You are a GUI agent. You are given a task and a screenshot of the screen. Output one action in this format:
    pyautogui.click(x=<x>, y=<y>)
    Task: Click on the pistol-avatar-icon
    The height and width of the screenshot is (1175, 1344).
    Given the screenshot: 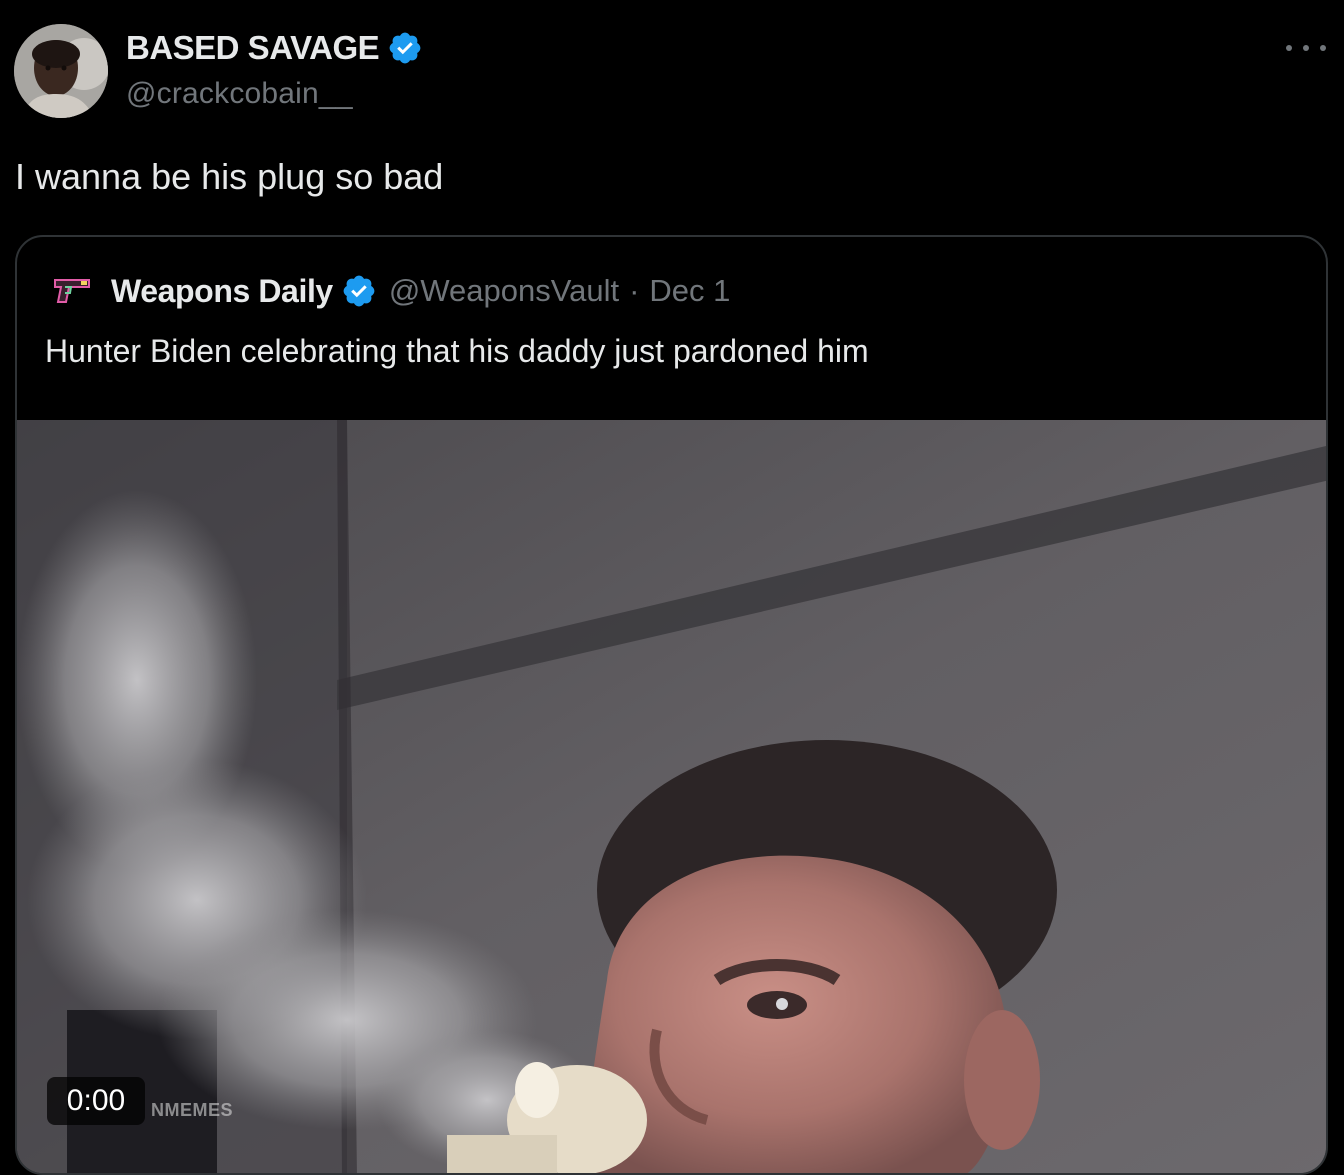 What is the action you would take?
    pyautogui.click(x=72, y=291)
    